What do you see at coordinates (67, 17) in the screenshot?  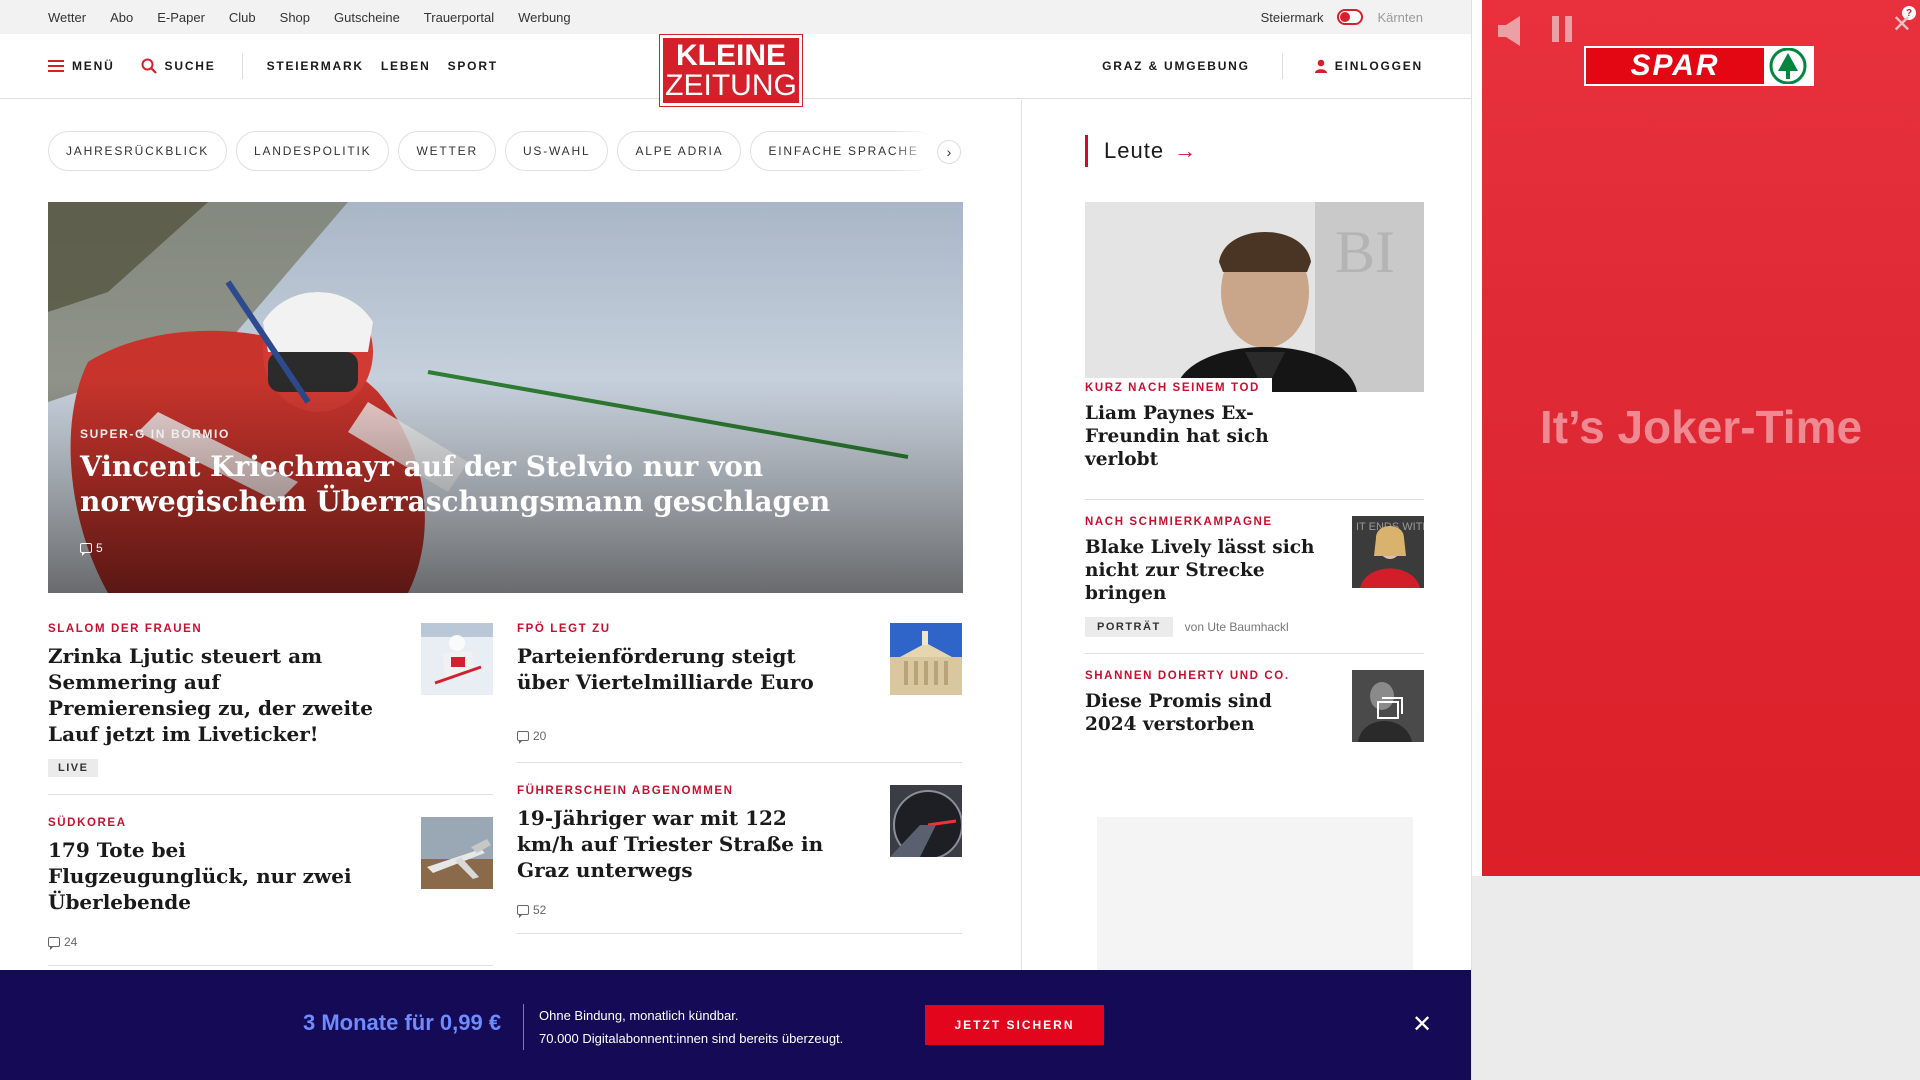 I see `utility-link-wetter: Wetter` at bounding box center [67, 17].